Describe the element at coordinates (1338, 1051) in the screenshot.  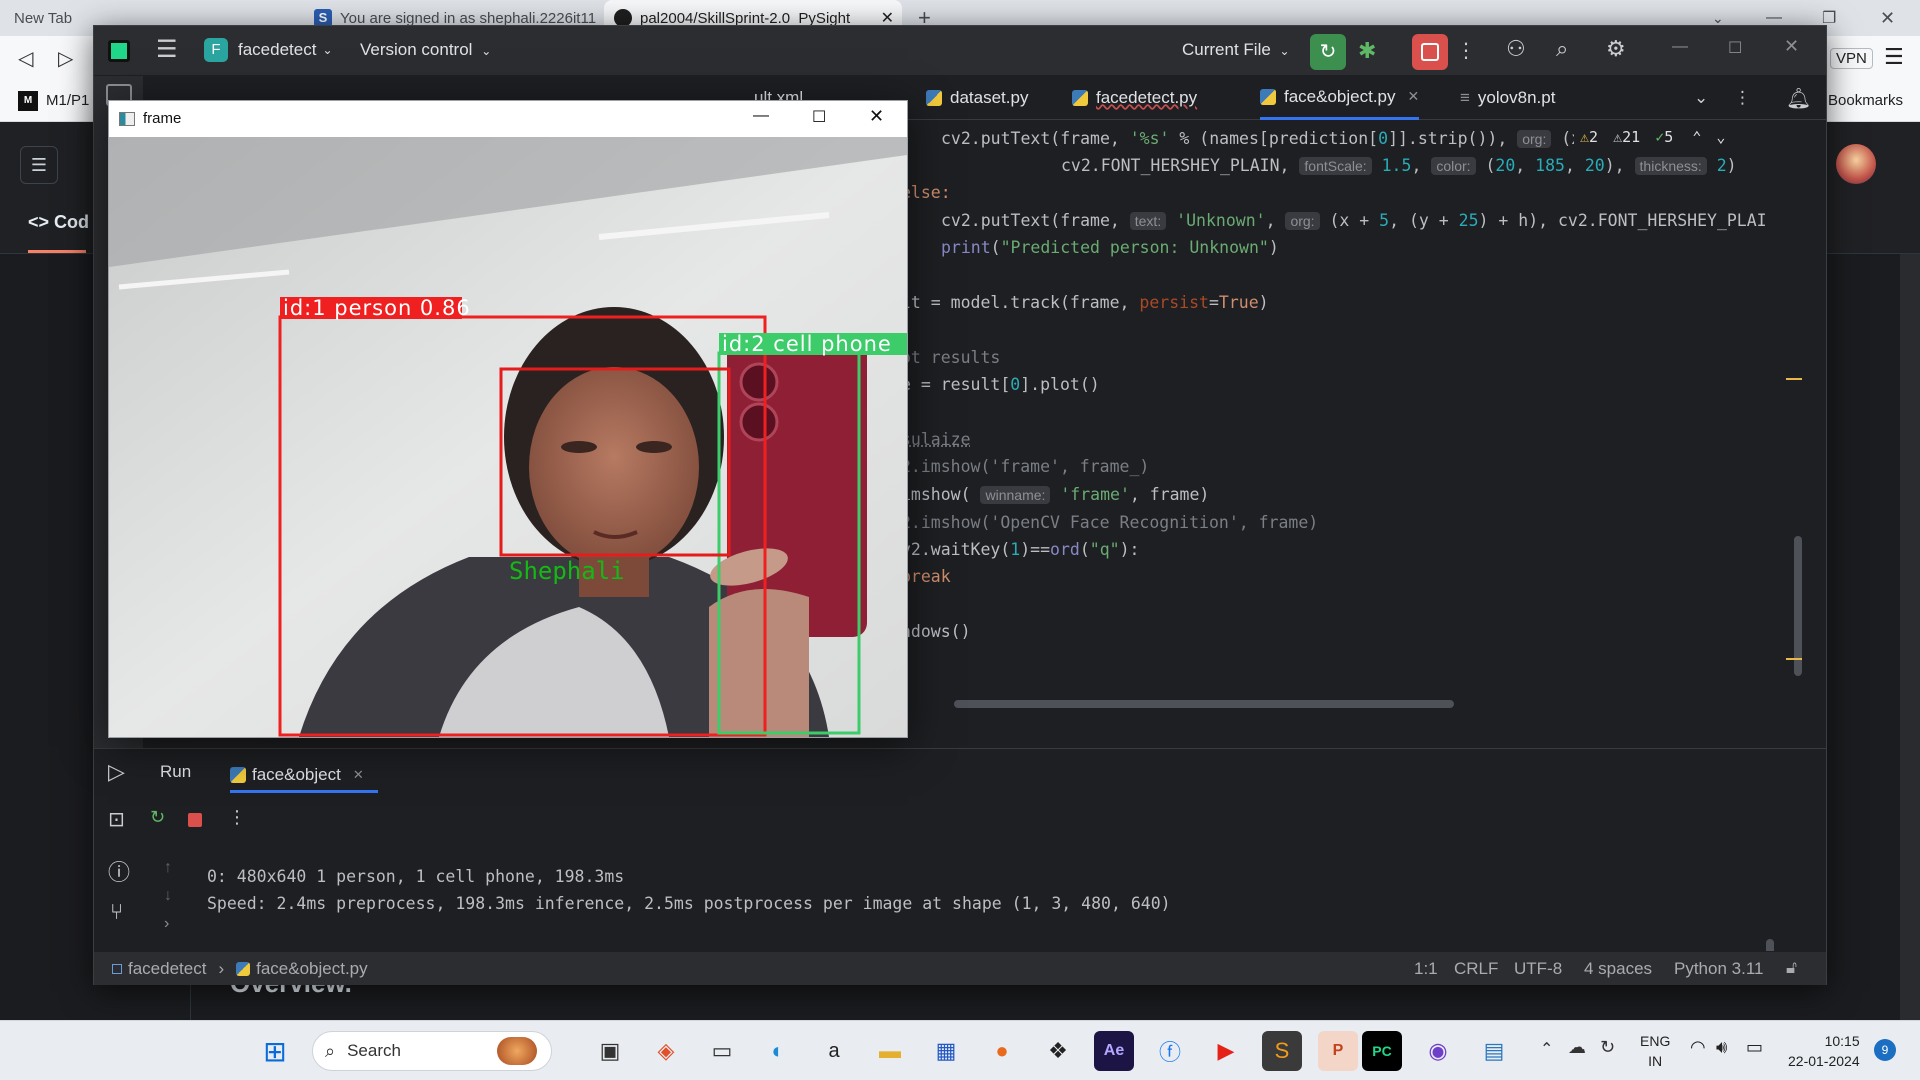
I see `powerpoint-icon: P` at that location.